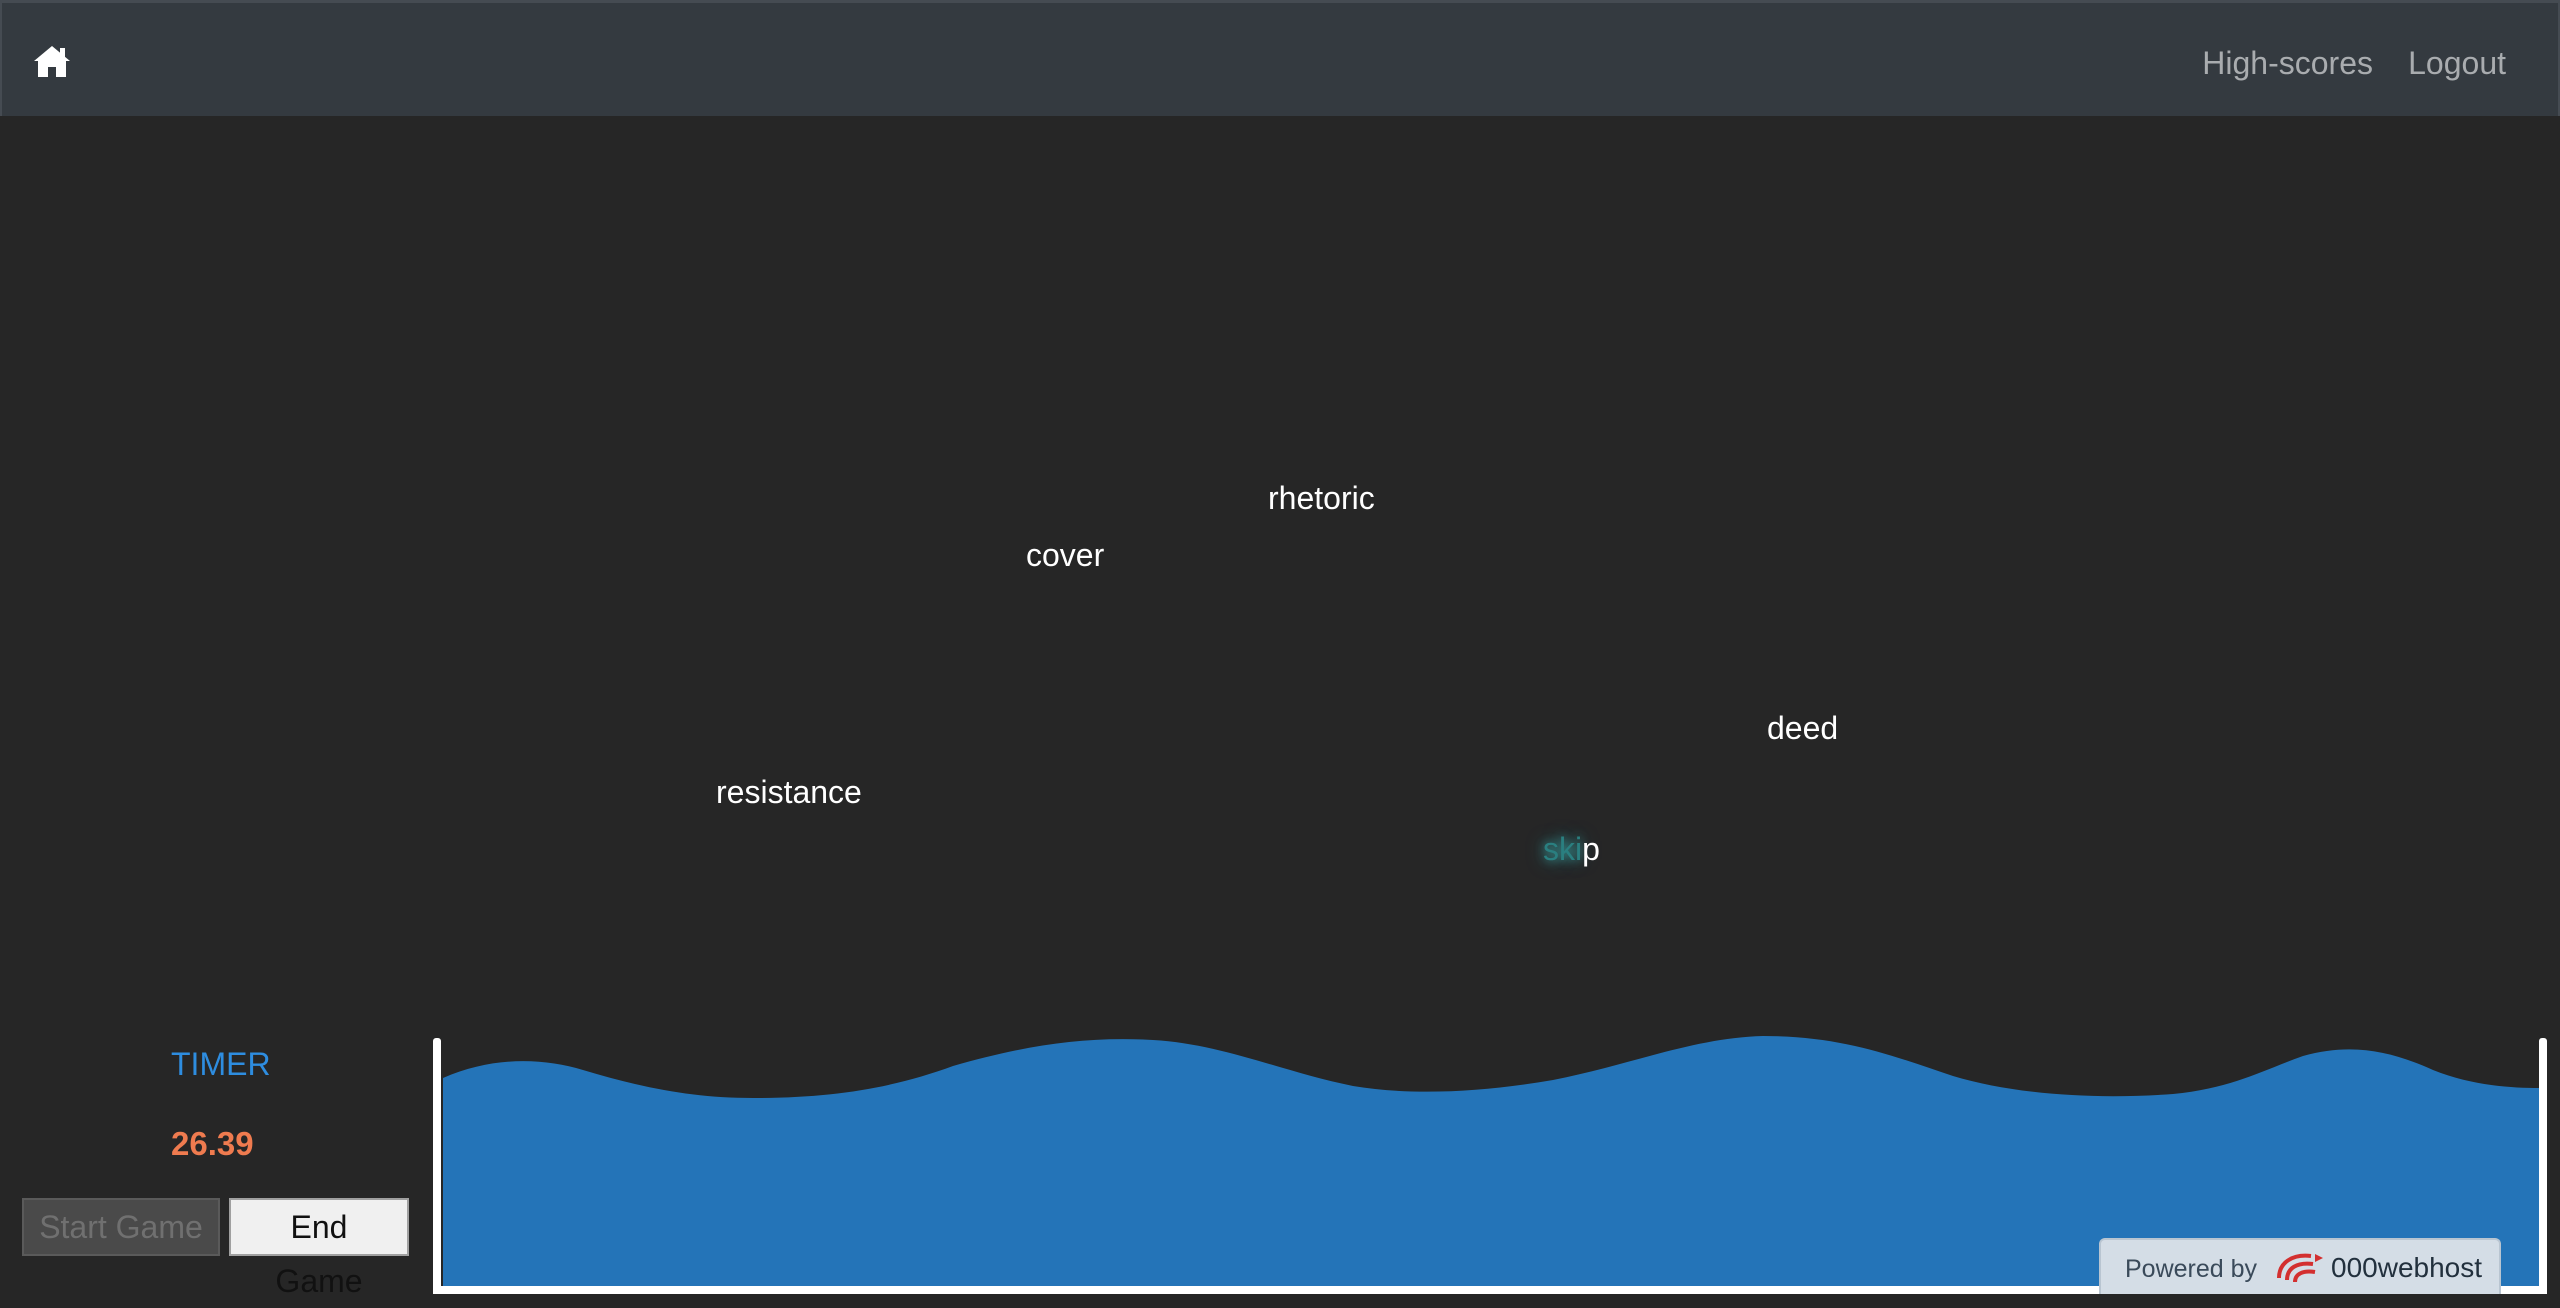 The width and height of the screenshot is (2560, 1308). What do you see at coordinates (221, 1064) in the screenshot?
I see `timer-label: TIMER` at bounding box center [221, 1064].